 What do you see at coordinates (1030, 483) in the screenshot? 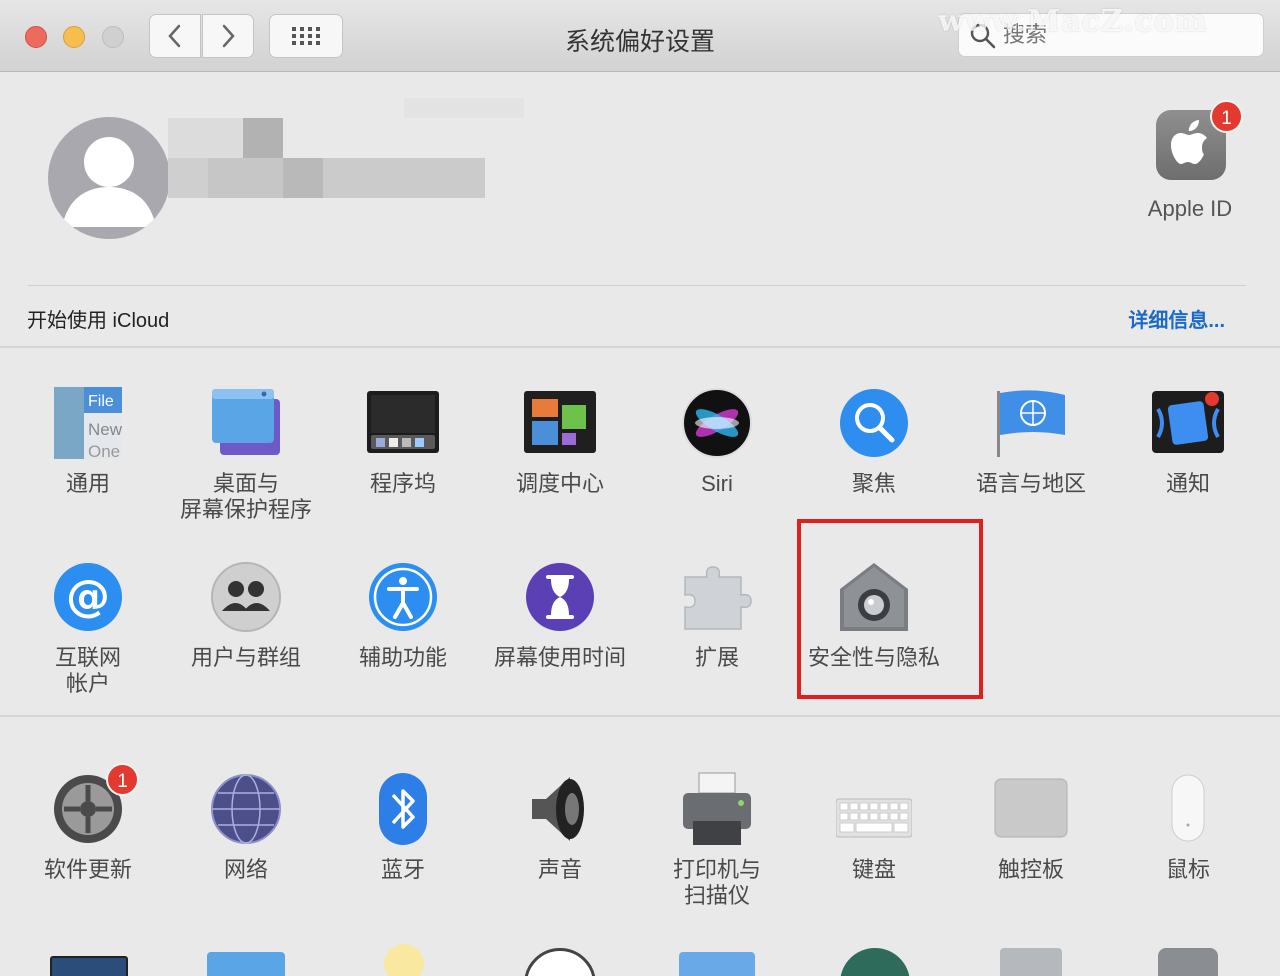
I see `pref-label: 语言与地区` at bounding box center [1030, 483].